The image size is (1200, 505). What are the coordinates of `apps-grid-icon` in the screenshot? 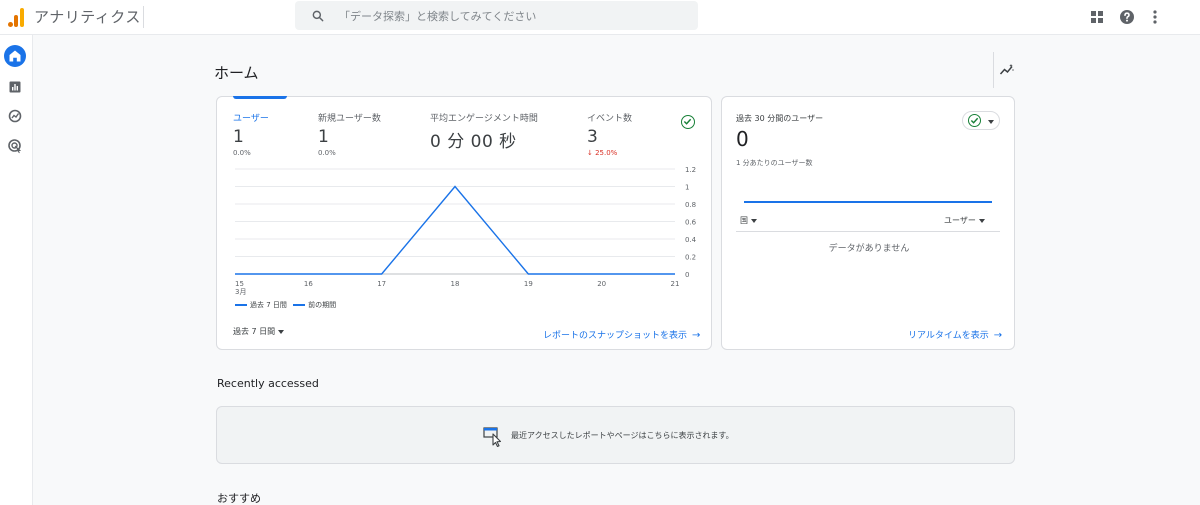 It's located at (1097, 17).